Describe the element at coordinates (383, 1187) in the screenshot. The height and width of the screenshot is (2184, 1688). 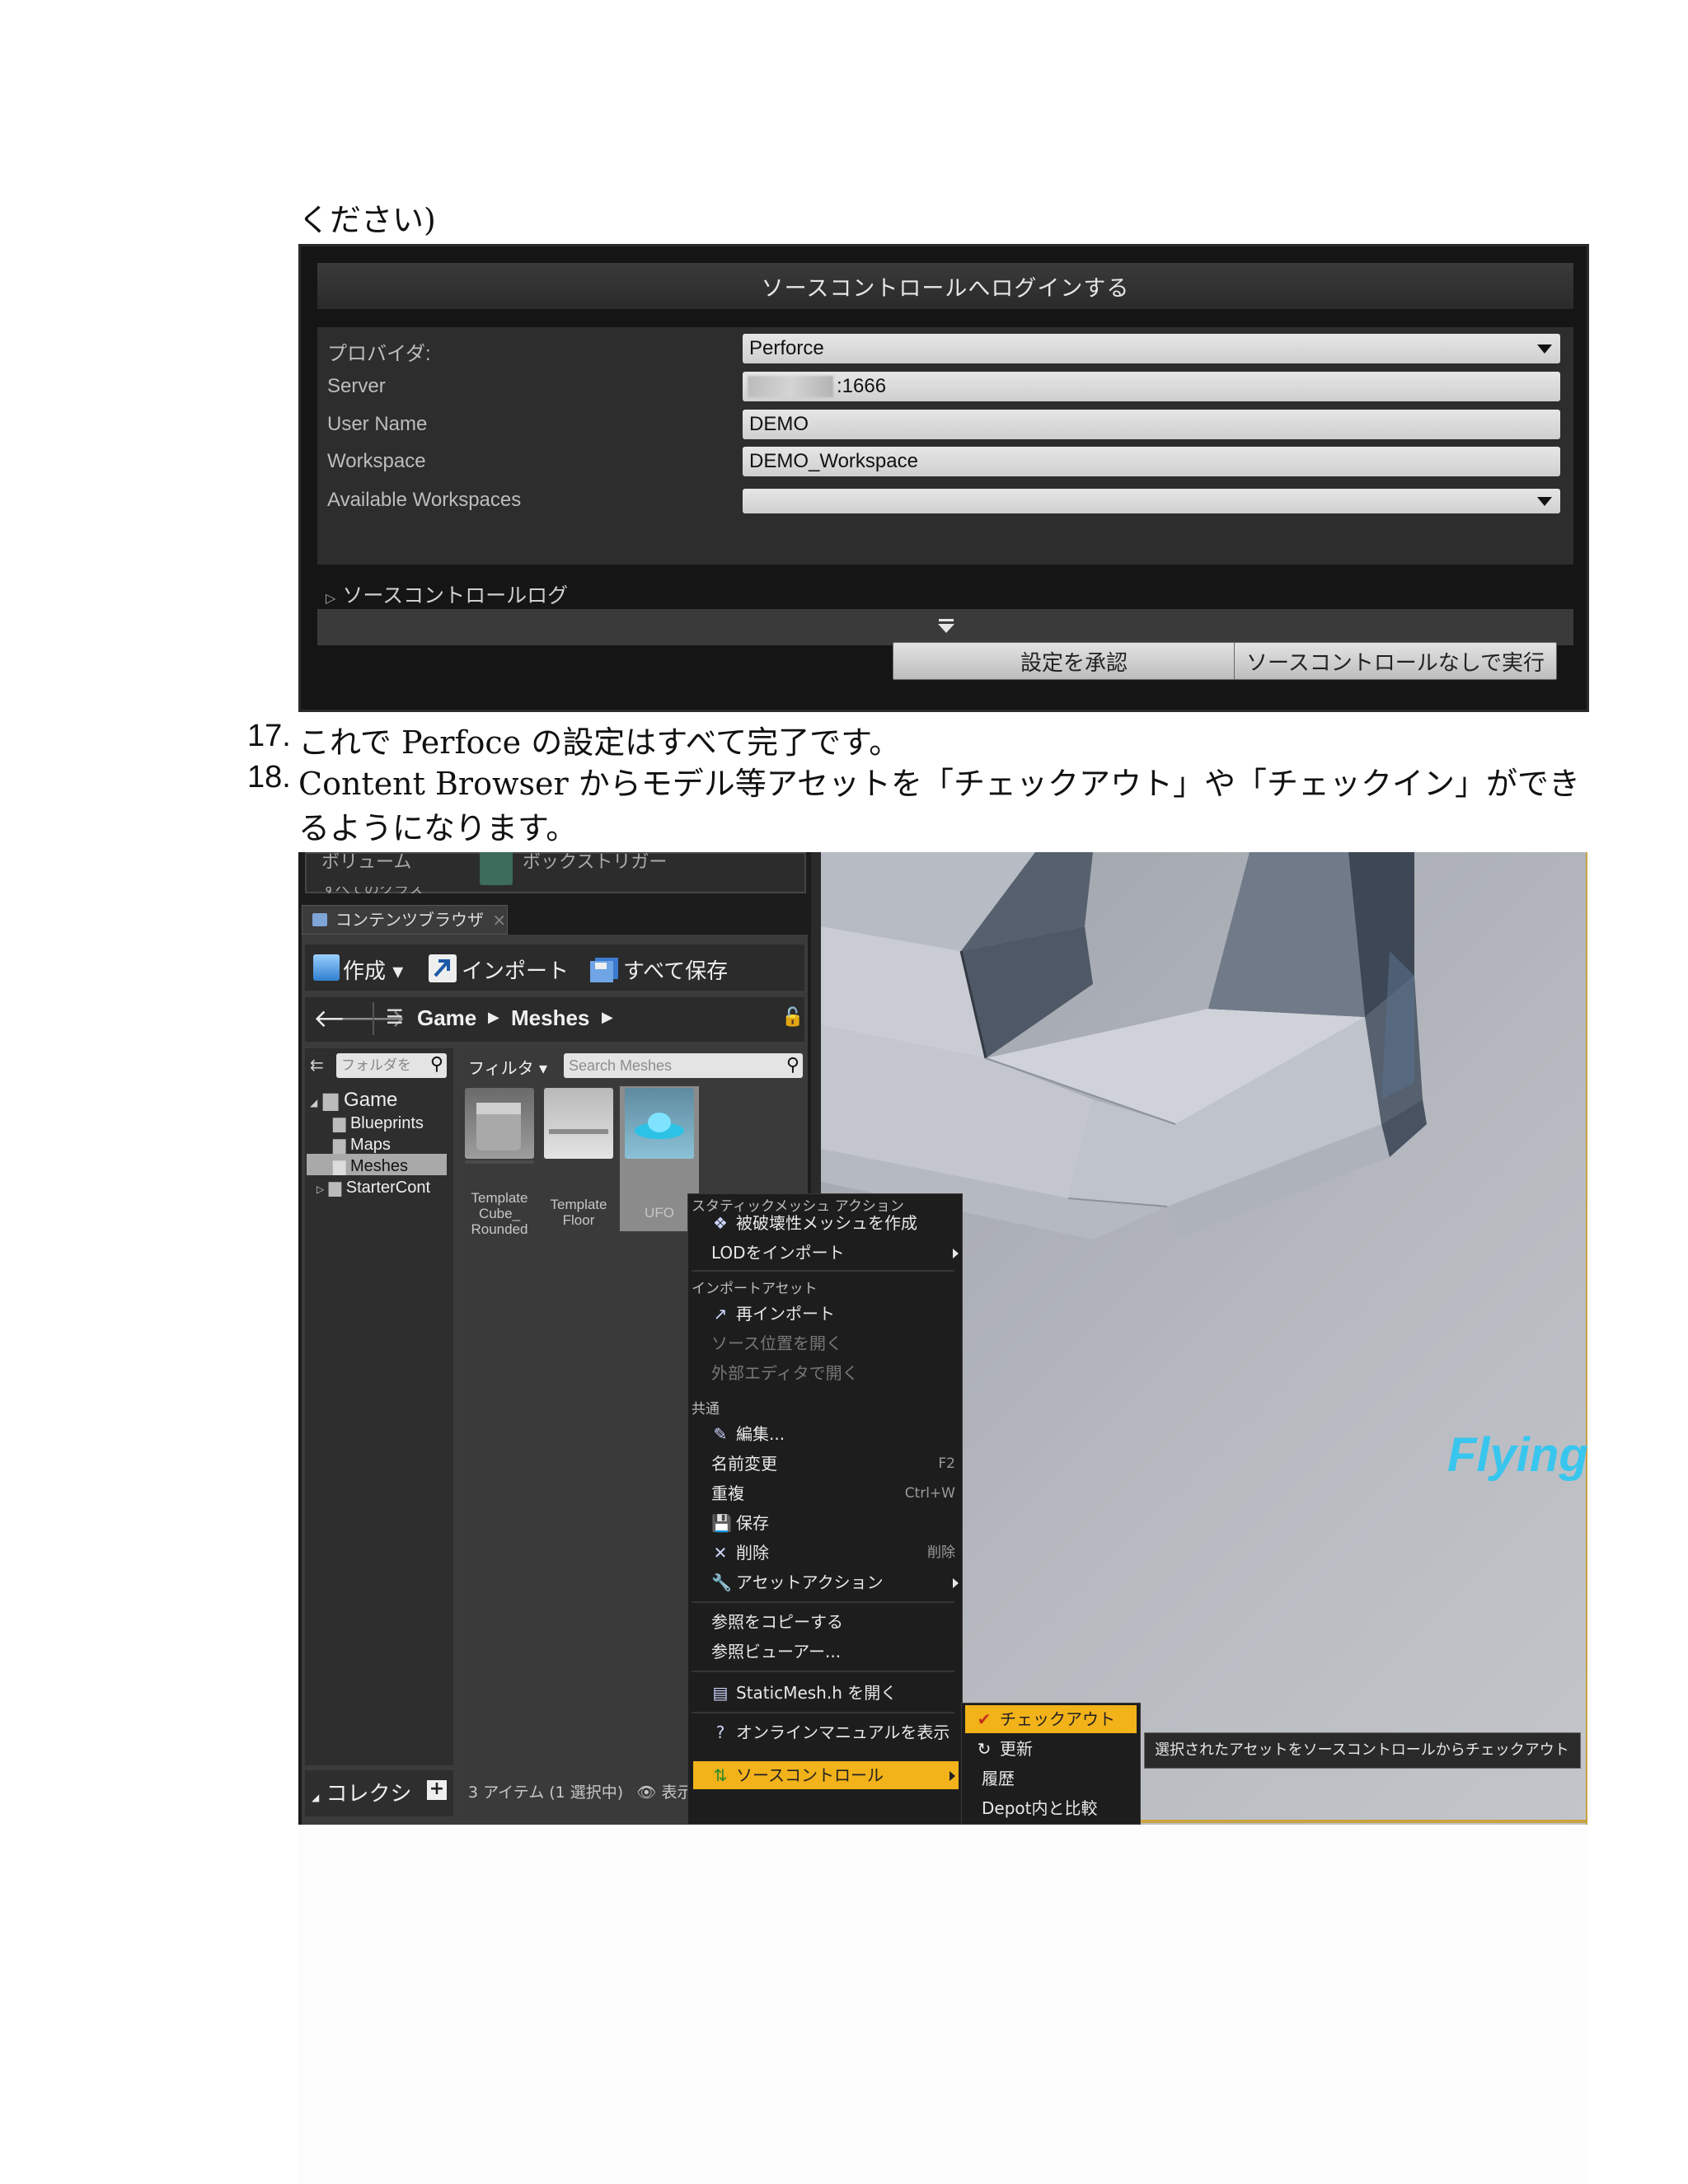
I see `folder-startercontent: ▷ ▆ StarterCont` at that location.